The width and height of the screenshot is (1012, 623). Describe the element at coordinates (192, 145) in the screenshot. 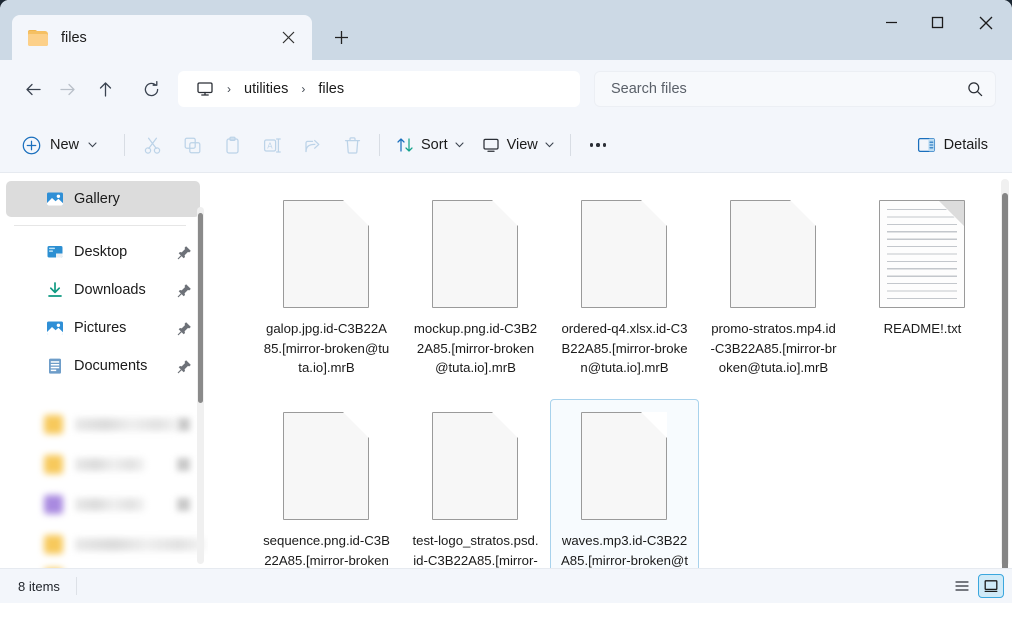

I see `copy-button` at that location.